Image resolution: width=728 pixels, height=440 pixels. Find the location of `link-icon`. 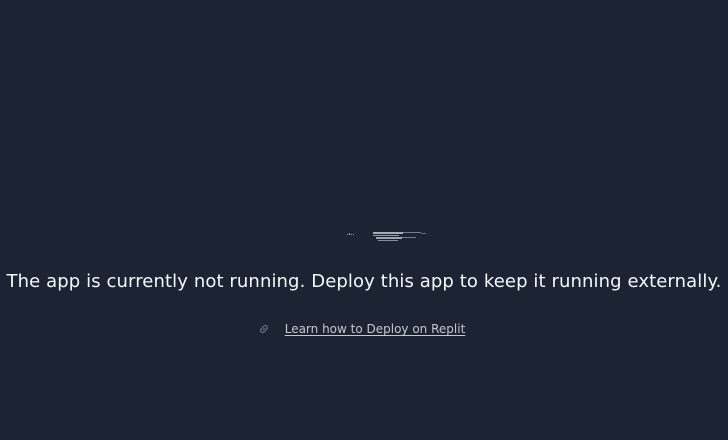

link-icon is located at coordinates (263, 329).